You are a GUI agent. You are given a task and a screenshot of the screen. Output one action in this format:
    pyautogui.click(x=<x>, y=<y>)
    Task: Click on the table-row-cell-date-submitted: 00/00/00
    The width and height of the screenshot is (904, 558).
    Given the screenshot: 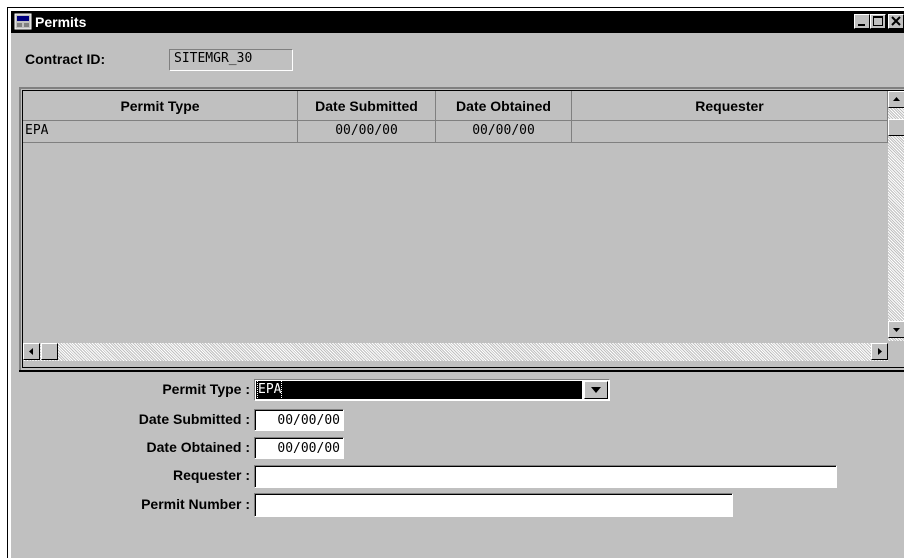 What is the action you would take?
    pyautogui.click(x=367, y=132)
    